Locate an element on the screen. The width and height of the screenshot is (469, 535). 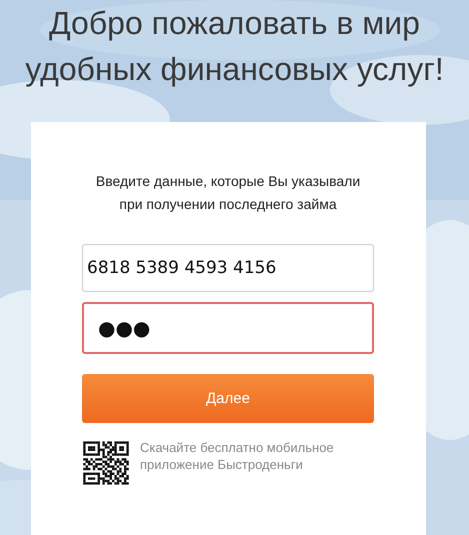
input-field: ●●● is located at coordinates (228, 328).